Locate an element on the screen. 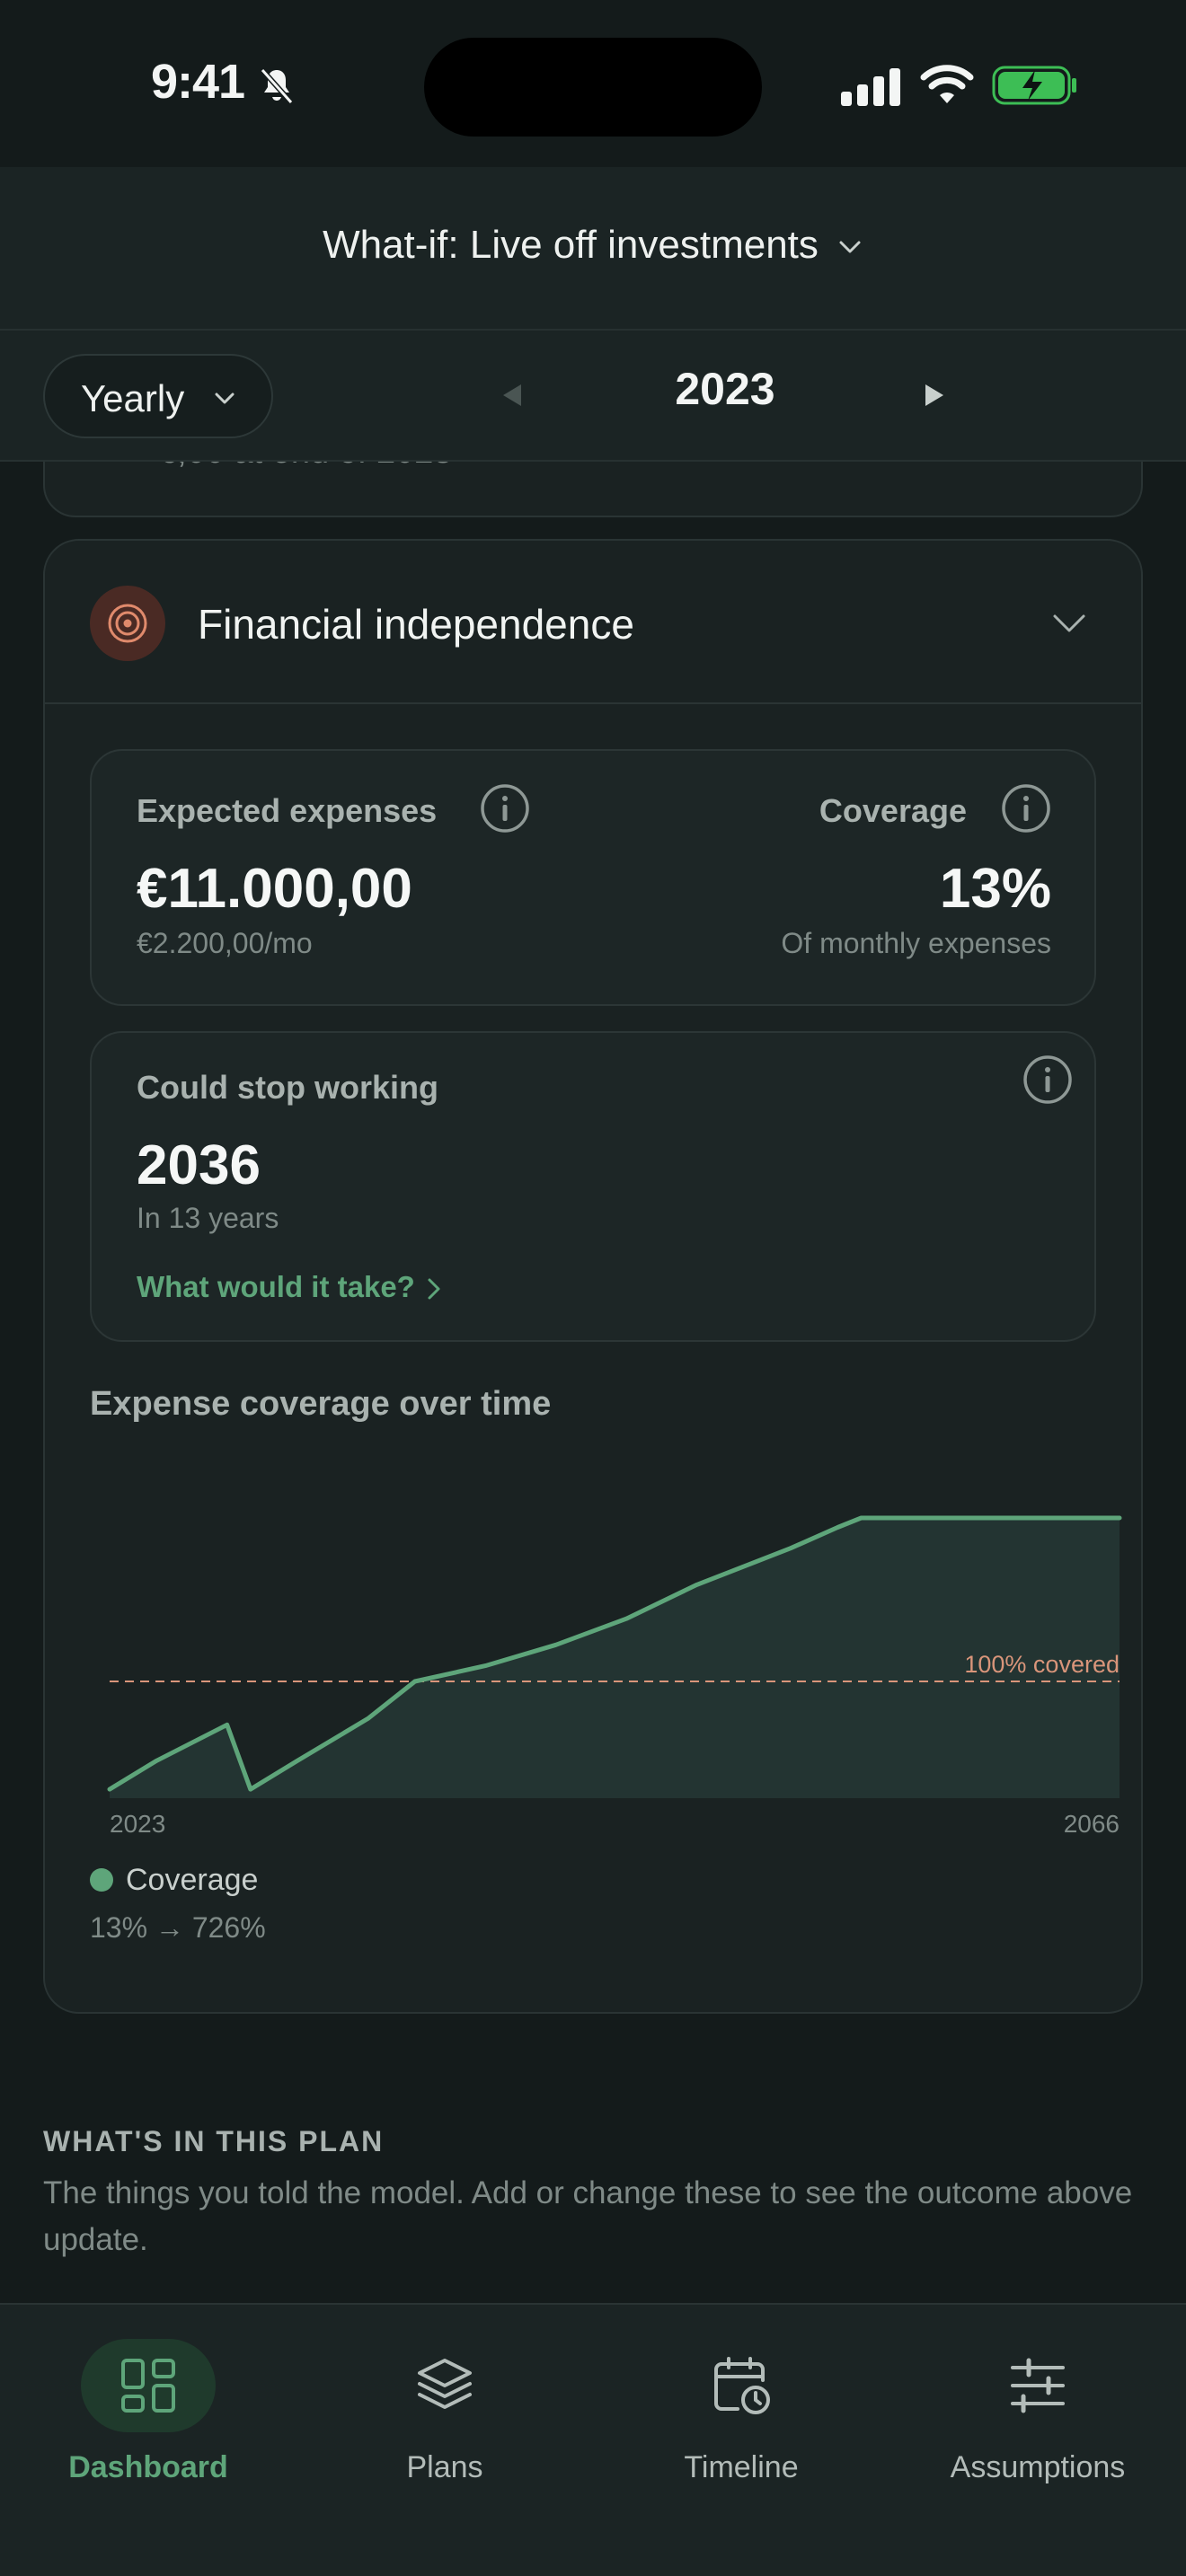  card-title: Financial independence is located at coordinates (416, 624).